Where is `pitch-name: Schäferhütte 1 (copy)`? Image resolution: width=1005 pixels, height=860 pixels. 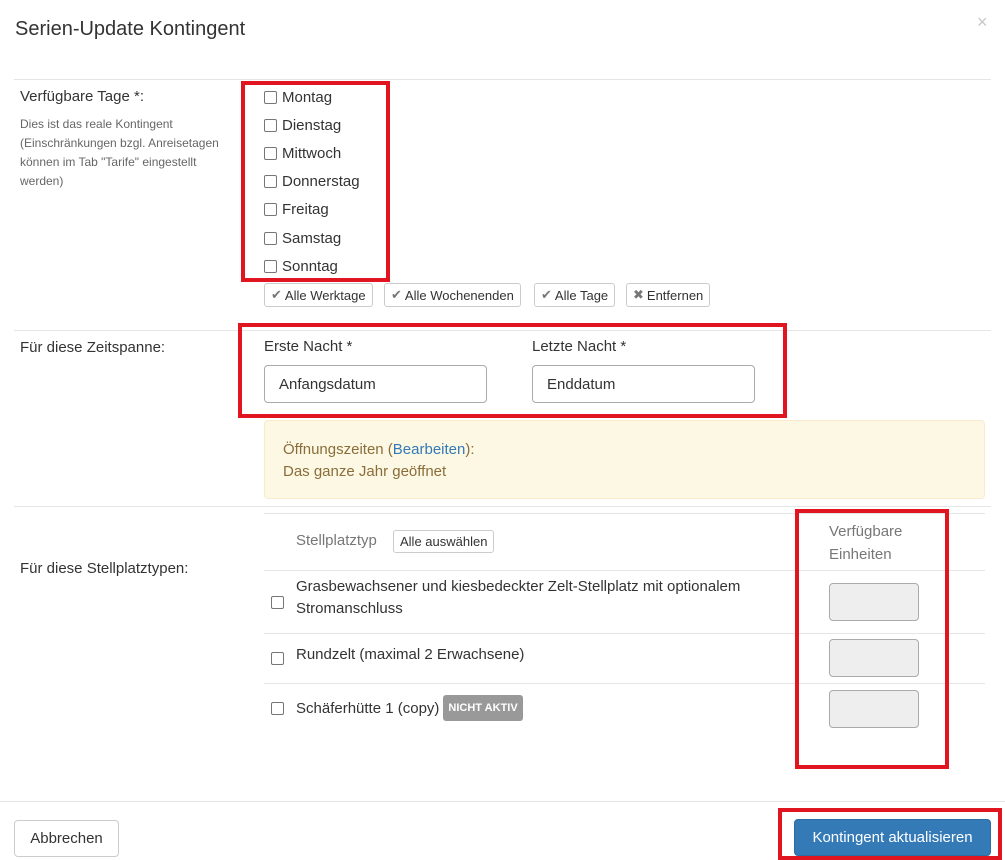
pitch-name: Schäferhütte 1 (copy) is located at coordinates (368, 708).